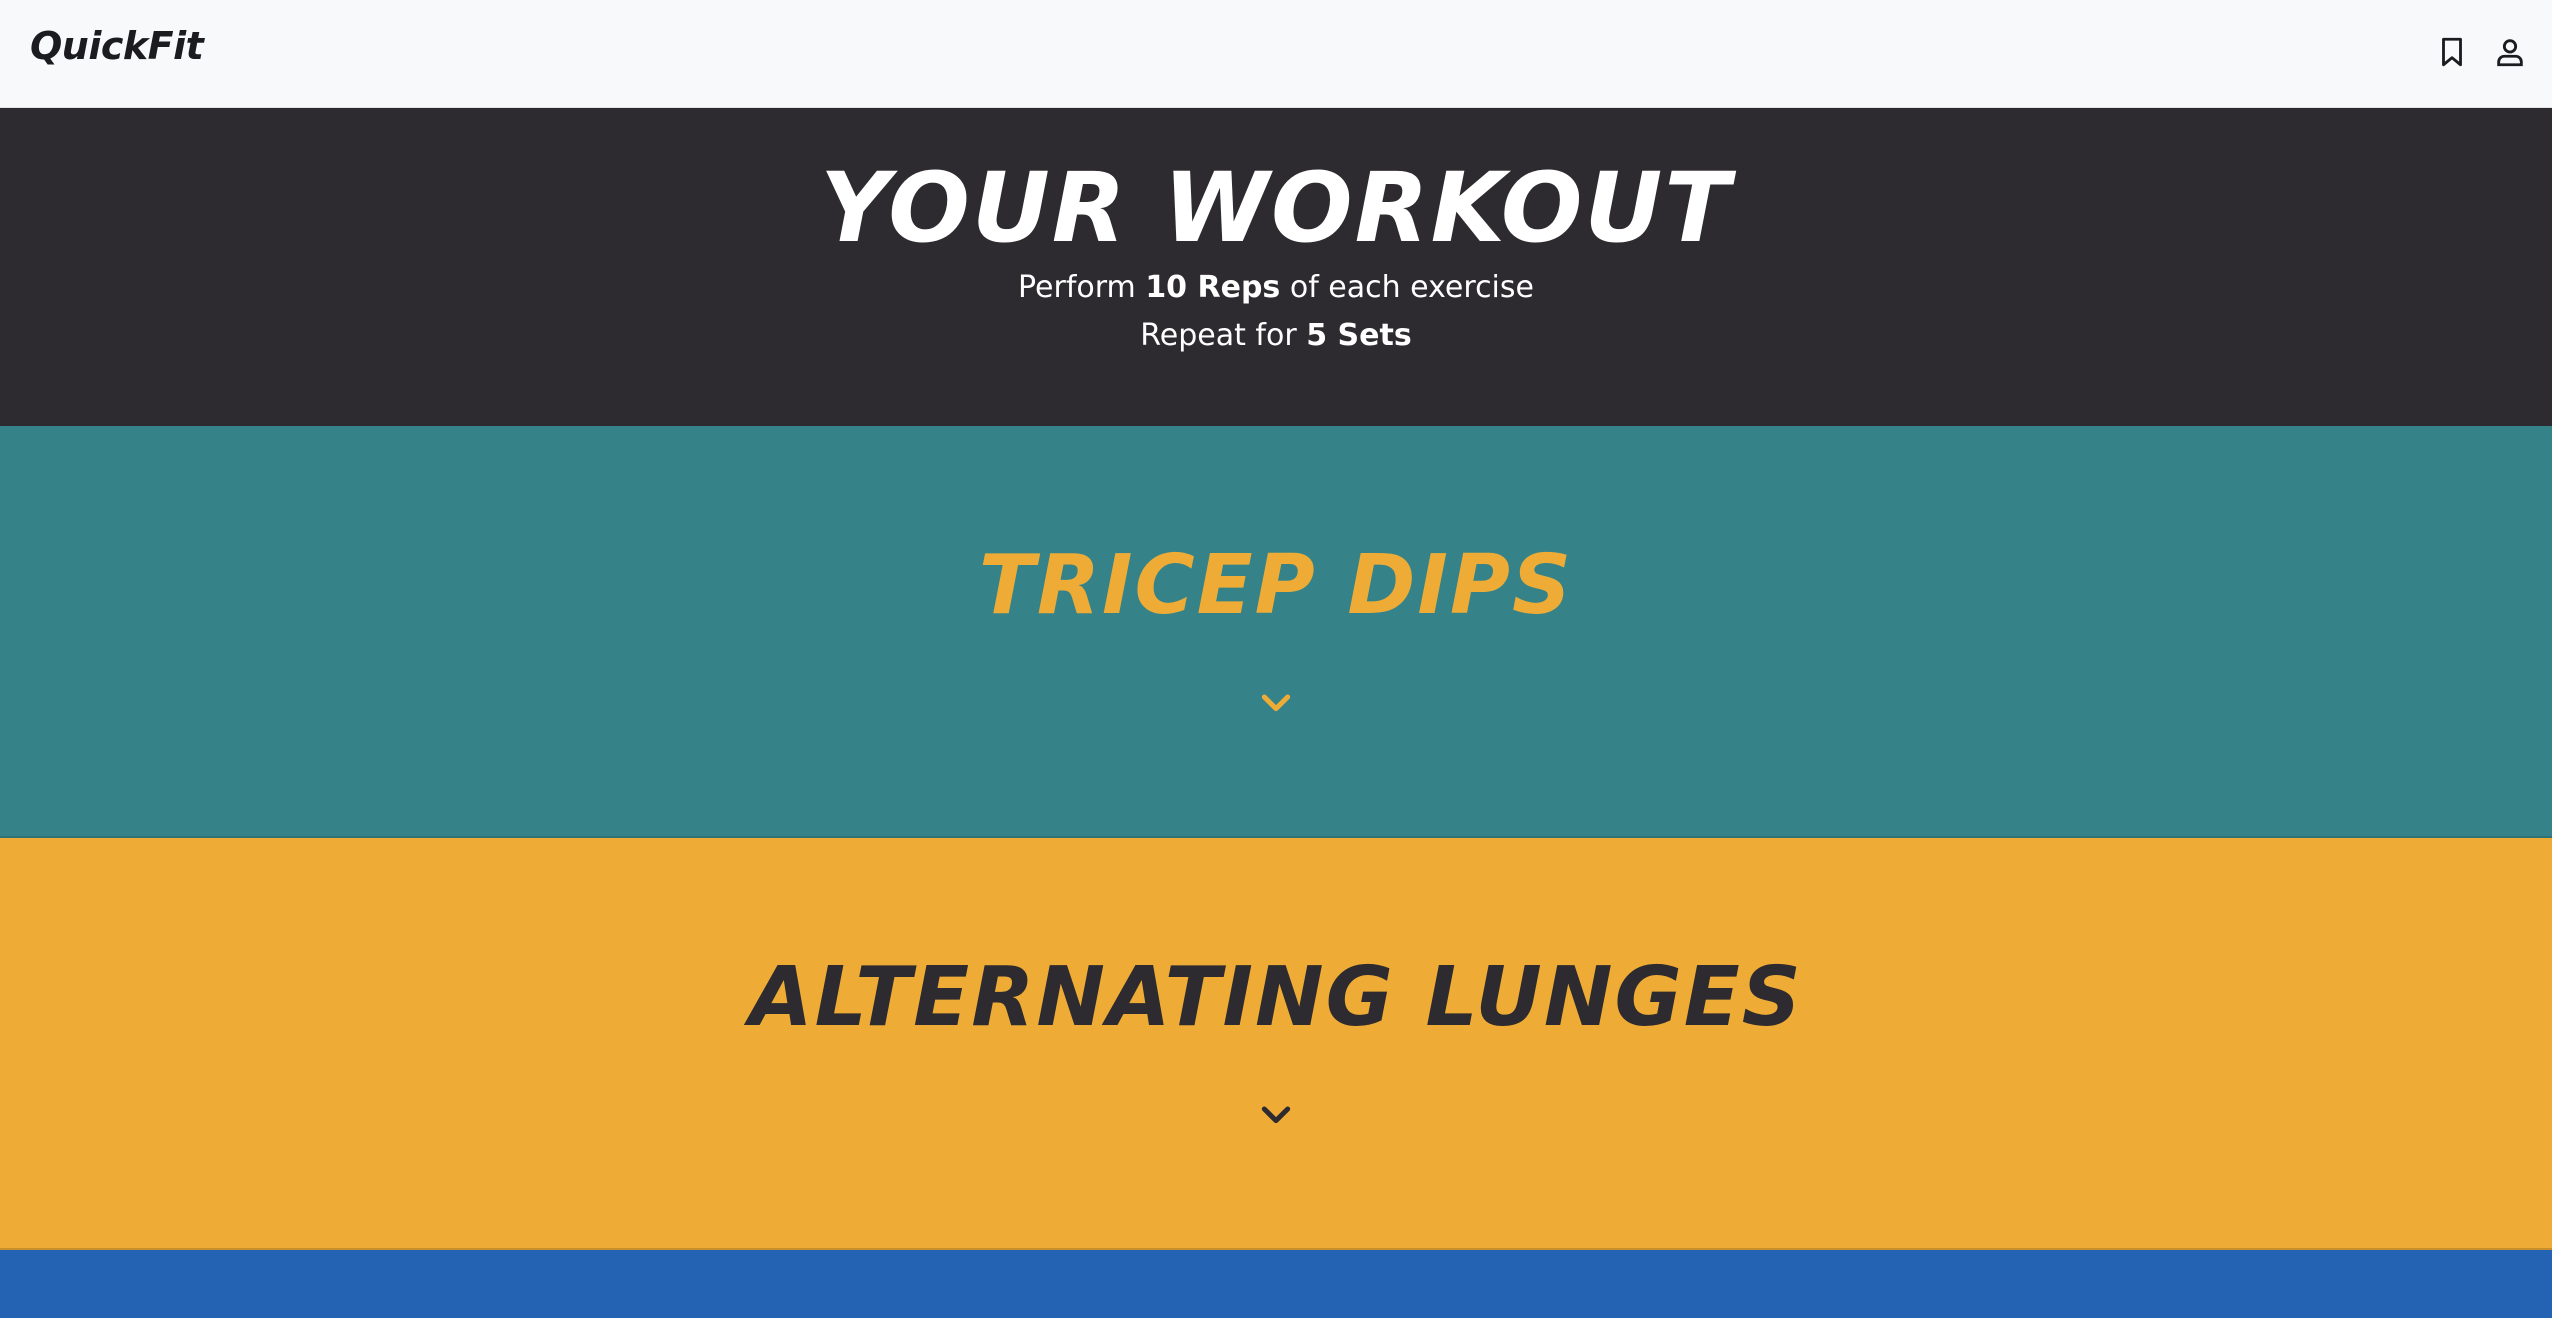  What do you see at coordinates (1407, 287) in the screenshot?
I see `reps-suffix: of each exercise` at bounding box center [1407, 287].